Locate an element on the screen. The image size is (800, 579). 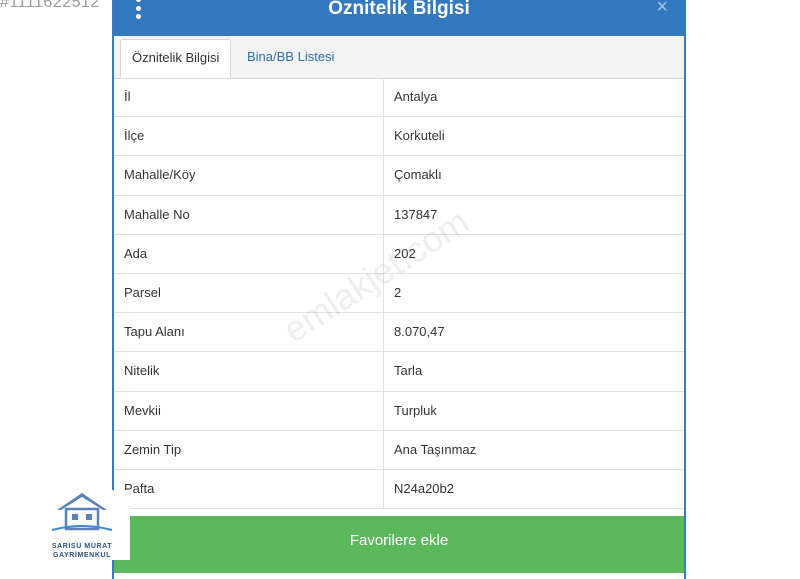
logo-line-1: SARISU MURAT is located at coordinates (82, 546).